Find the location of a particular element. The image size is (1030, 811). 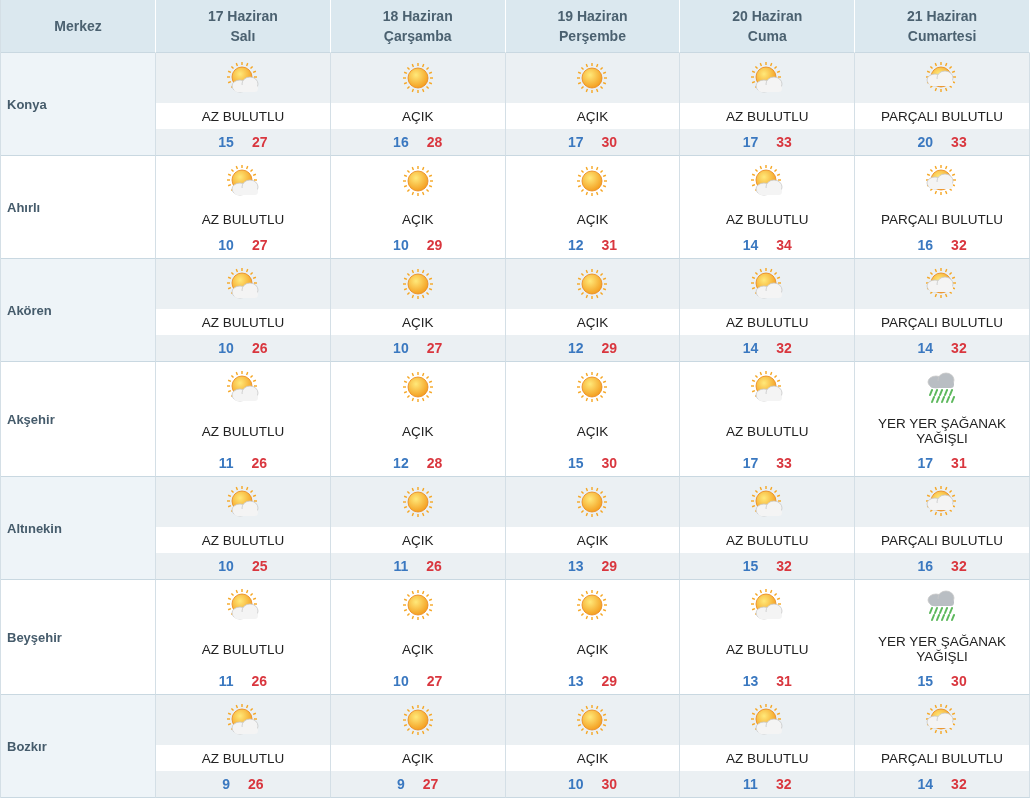

city-name: Akören is located at coordinates (29, 310).